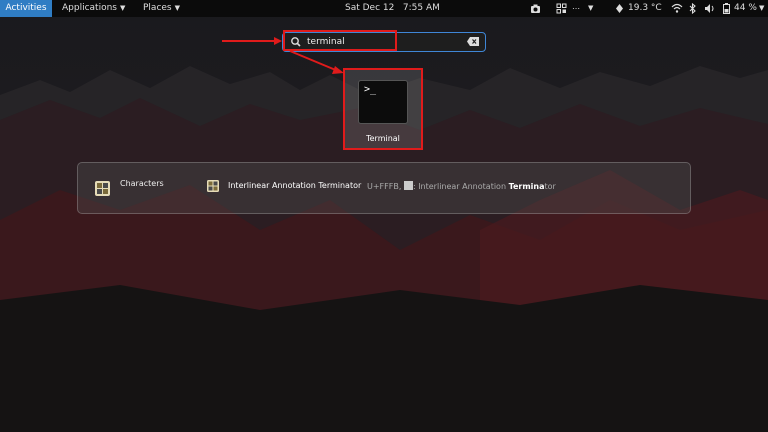  I want to click on activities-button: Activities, so click(26, 8).